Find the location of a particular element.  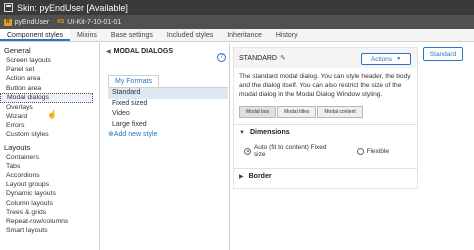

subtab-modal-content: Modal content is located at coordinates (340, 112).